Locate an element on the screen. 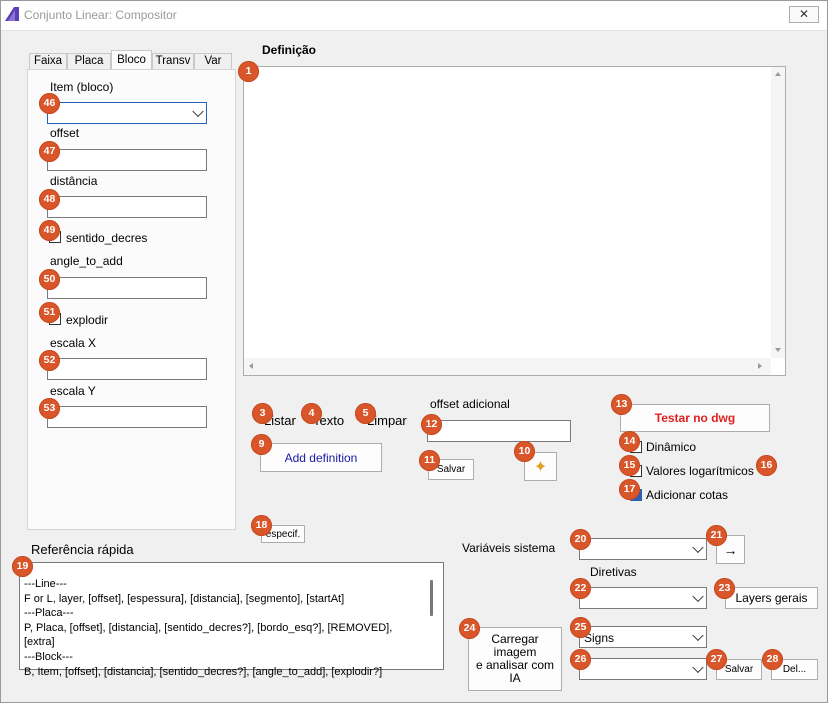 Image resolution: width=828 pixels, height=703 pixels. escala-y-input is located at coordinates (127, 417).